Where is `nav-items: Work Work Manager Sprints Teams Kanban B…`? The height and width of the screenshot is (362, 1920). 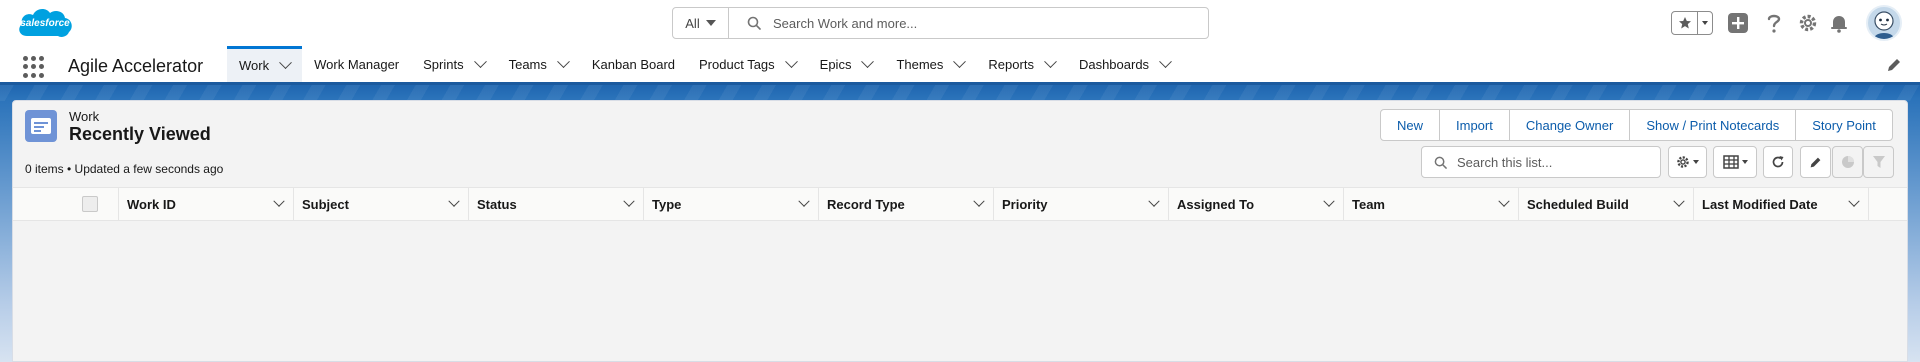 nav-items: Work Work Manager Sprints Teams Kanban B… is located at coordinates (704, 64).